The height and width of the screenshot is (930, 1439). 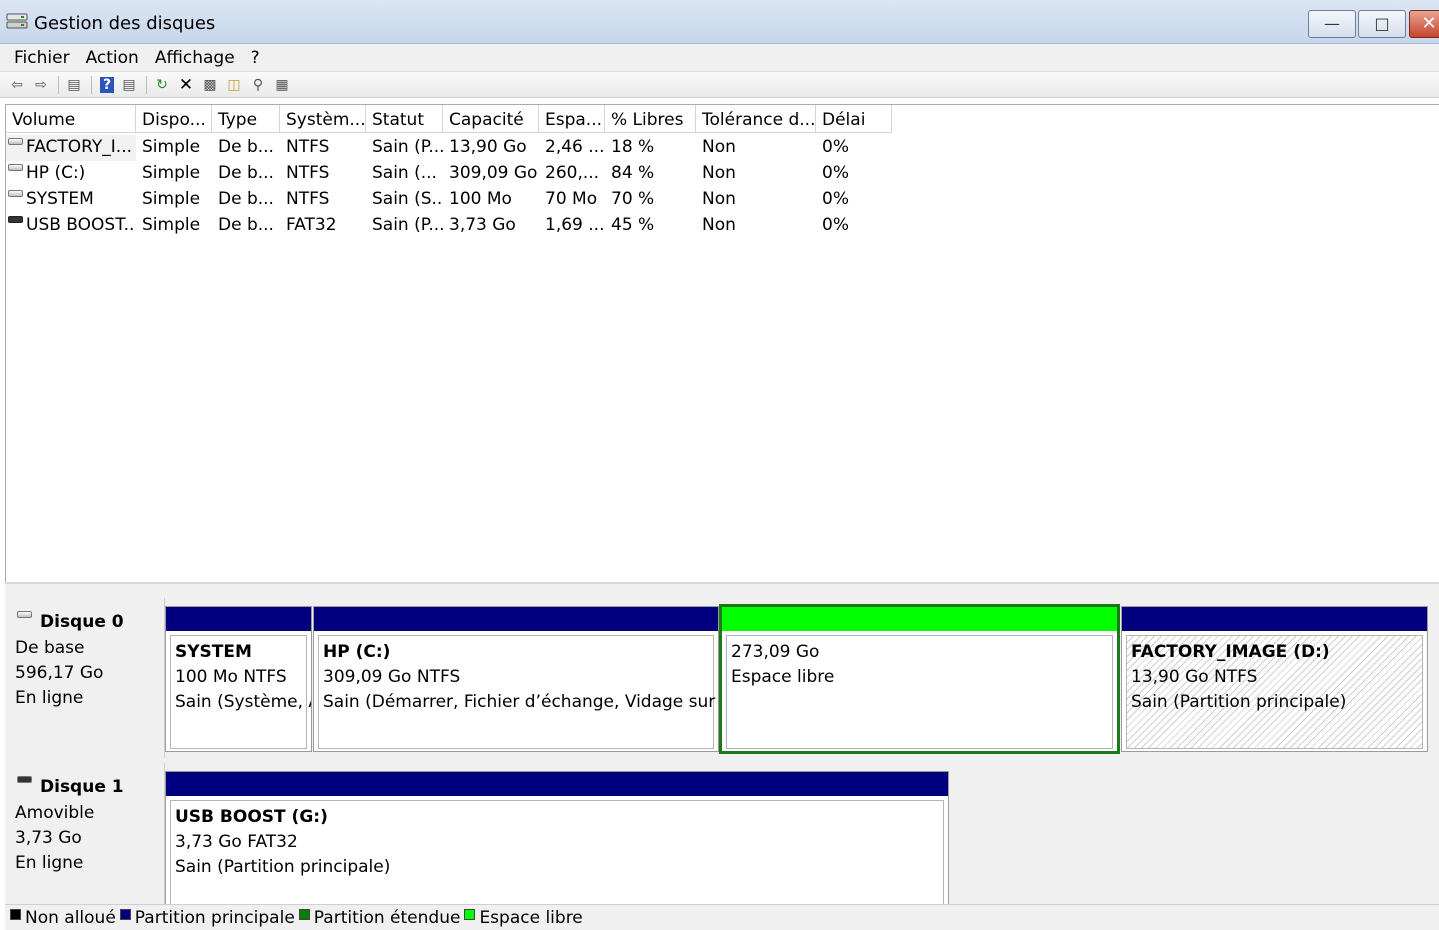 What do you see at coordinates (42, 58) in the screenshot?
I see `menu-fichier: Fichier` at bounding box center [42, 58].